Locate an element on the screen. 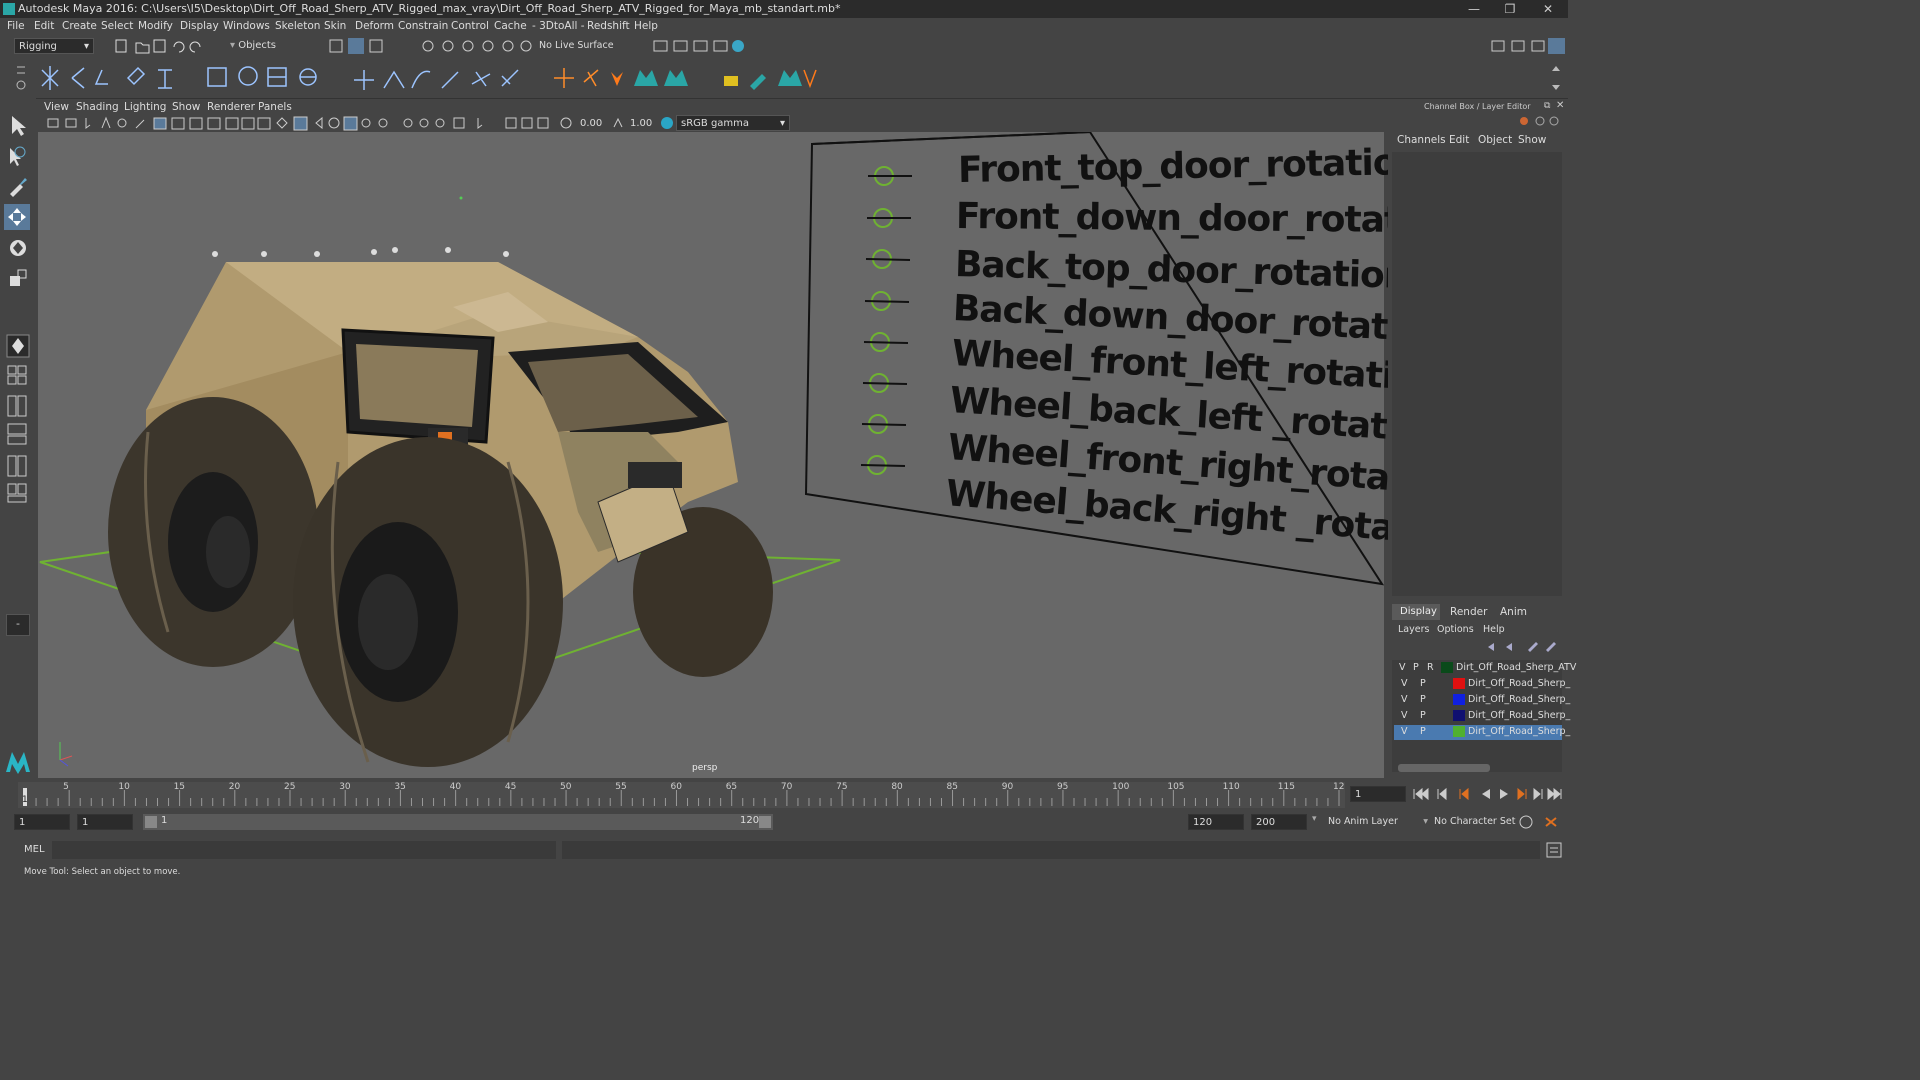 The width and height of the screenshot is (1920, 1080). menu-set-dropdown: Rigging ▾ is located at coordinates (54, 46).